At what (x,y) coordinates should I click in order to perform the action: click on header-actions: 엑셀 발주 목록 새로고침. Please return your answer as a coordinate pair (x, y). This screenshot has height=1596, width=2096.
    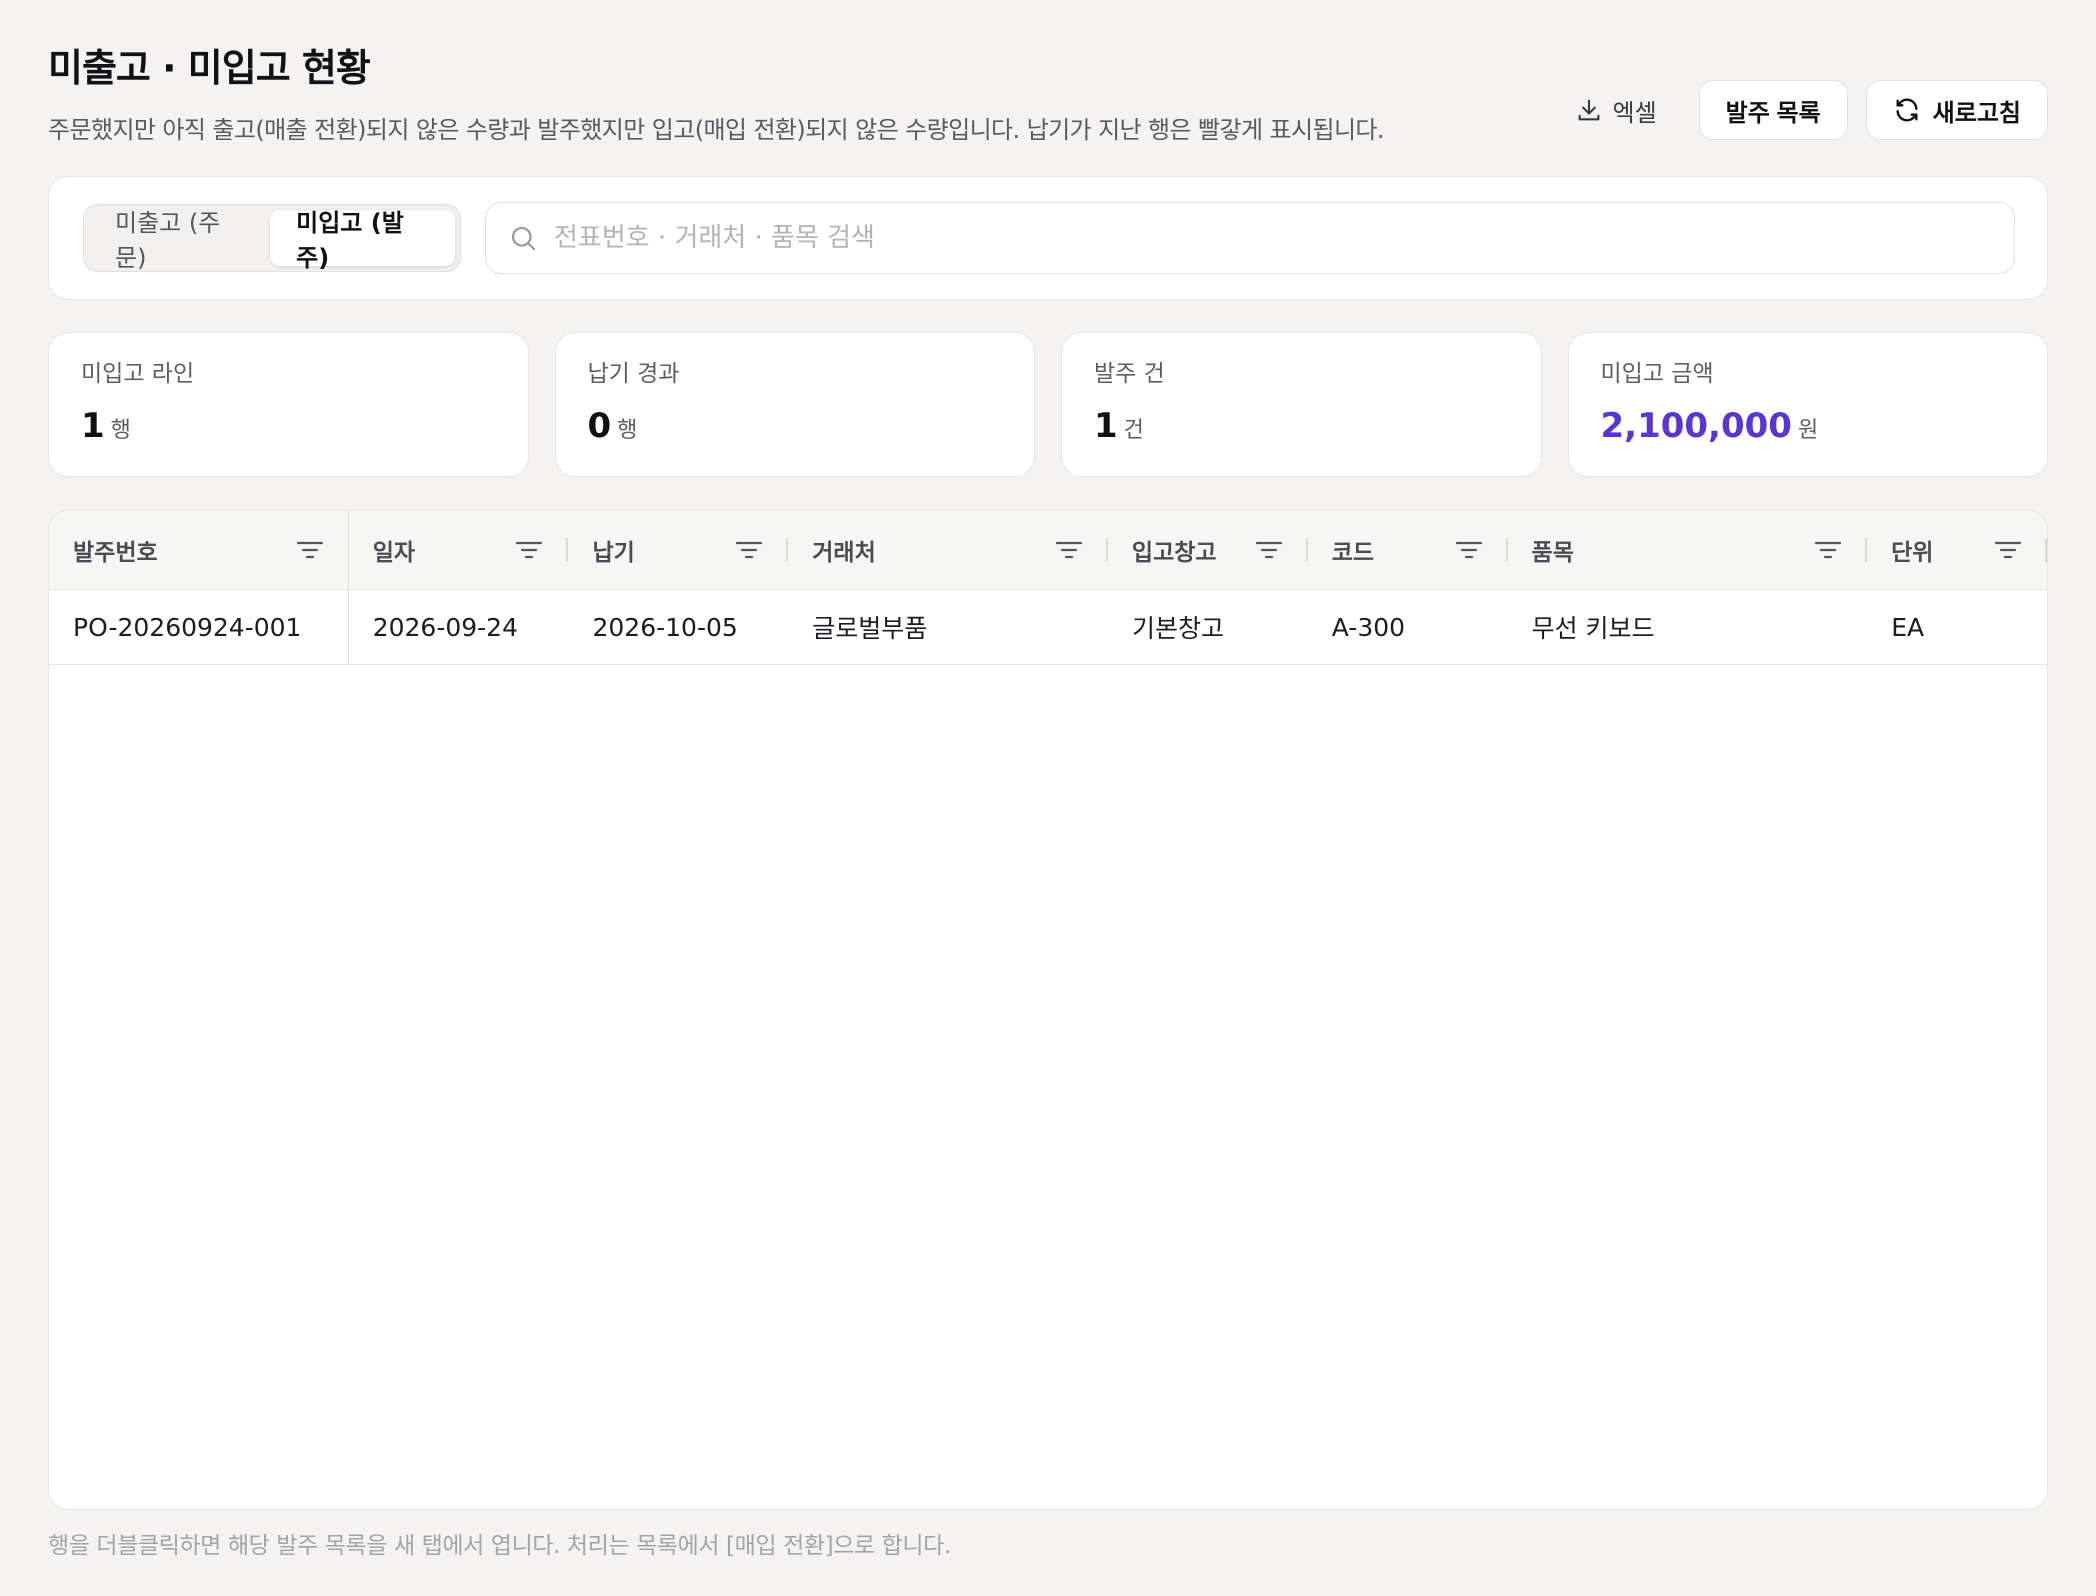
    Looking at the image, I should click on (1799, 110).